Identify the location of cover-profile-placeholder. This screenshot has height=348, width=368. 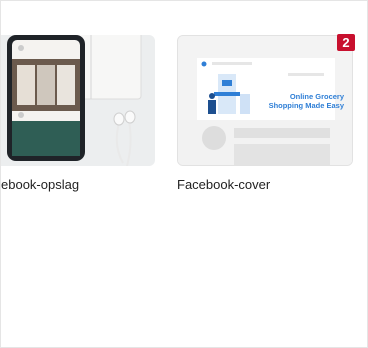
(265, 142).